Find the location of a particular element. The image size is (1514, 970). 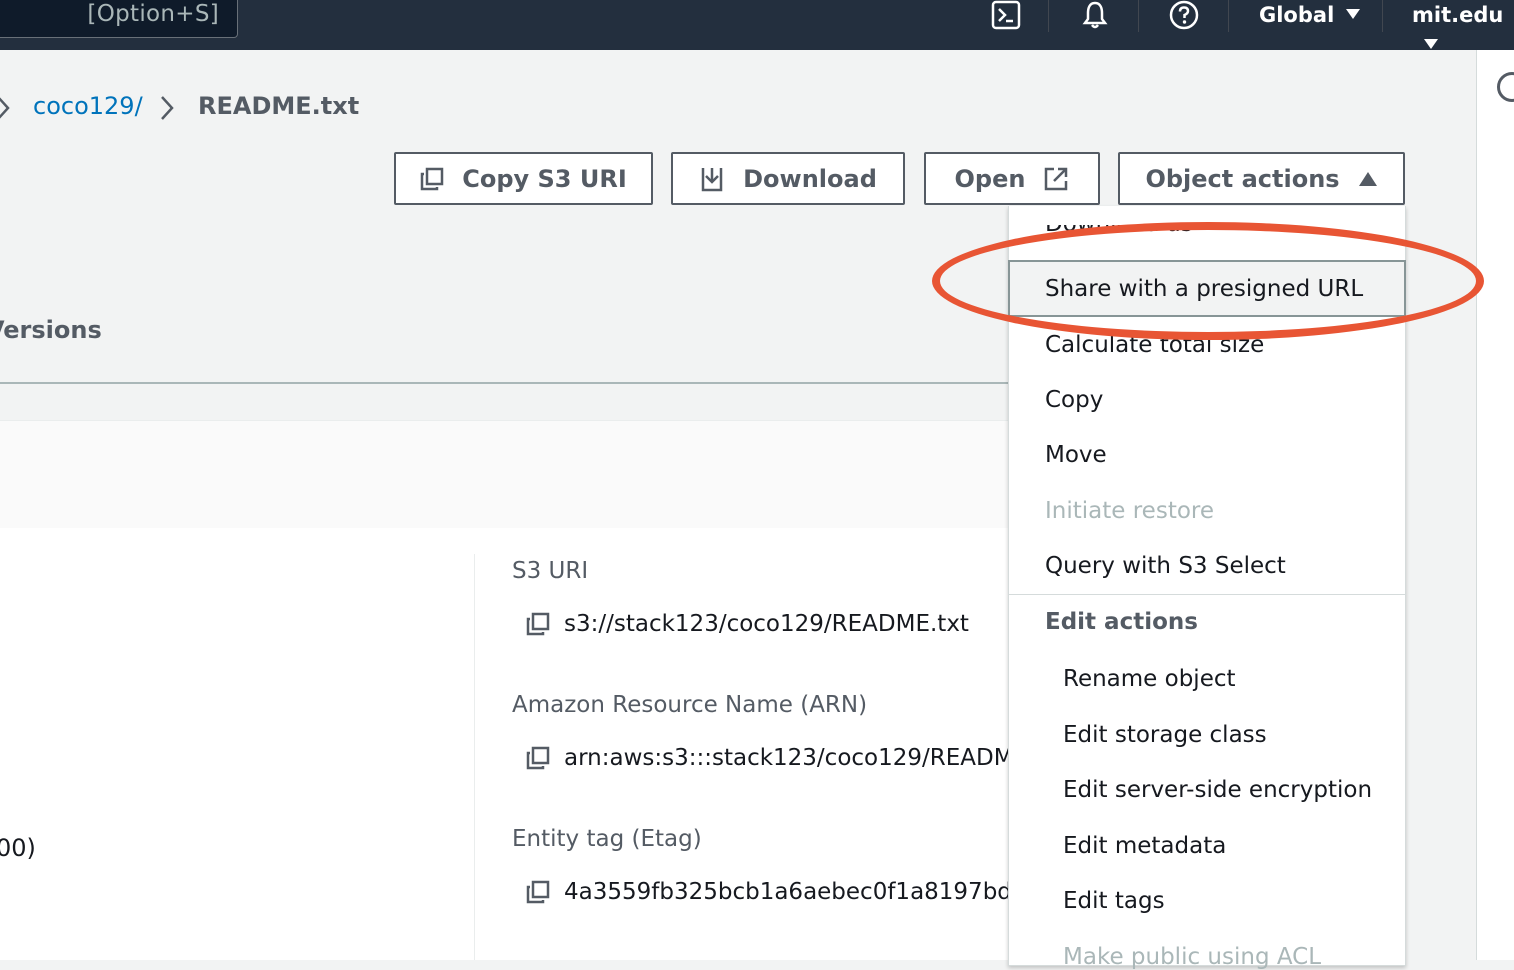

open-label: Open is located at coordinates (990, 178).